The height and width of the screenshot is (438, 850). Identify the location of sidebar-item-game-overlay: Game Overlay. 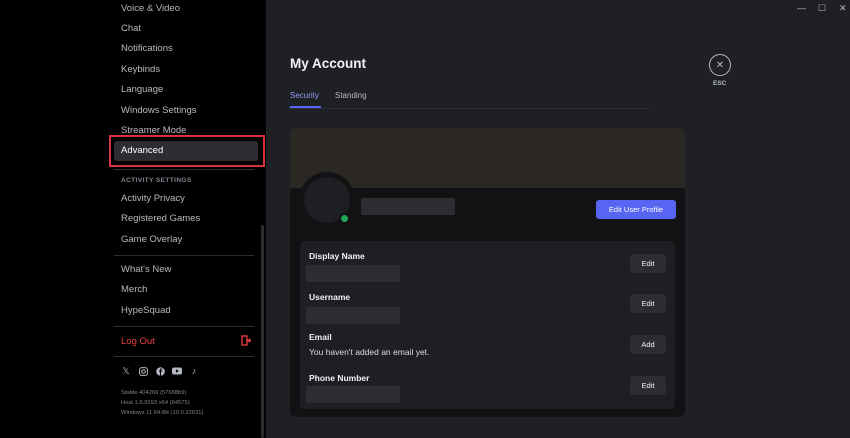
(151, 240).